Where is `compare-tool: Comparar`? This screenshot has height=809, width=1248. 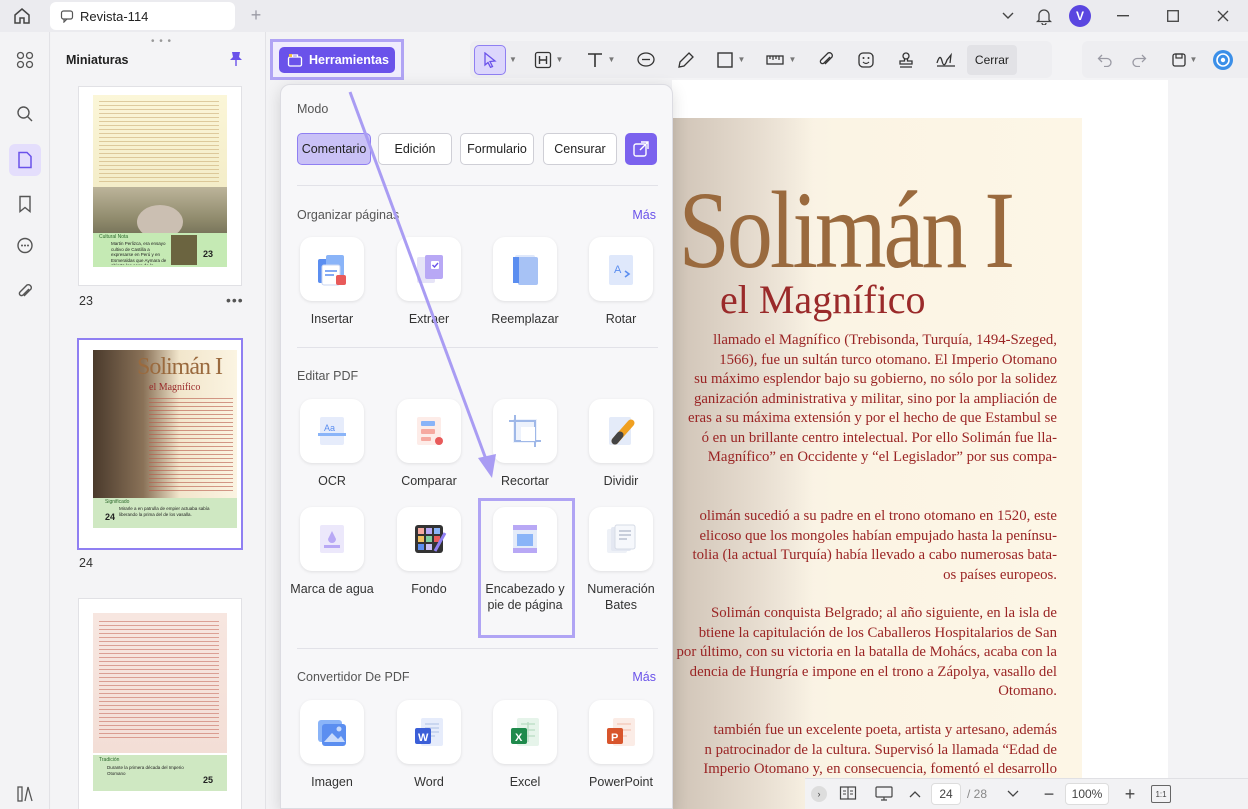 compare-tool: Comparar is located at coordinates (429, 444).